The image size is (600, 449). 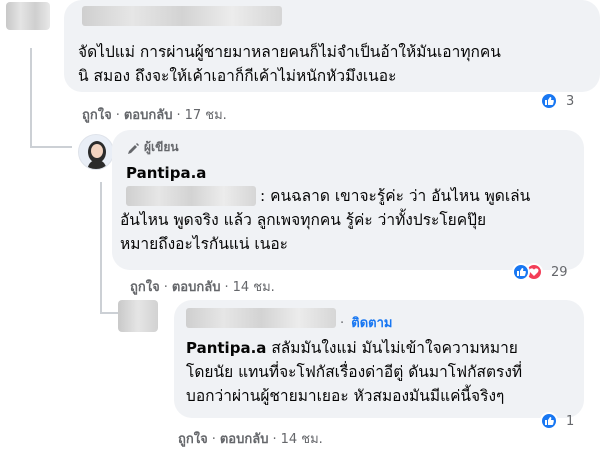 I want to click on author-name: Pantipa.a, so click(x=166, y=173).